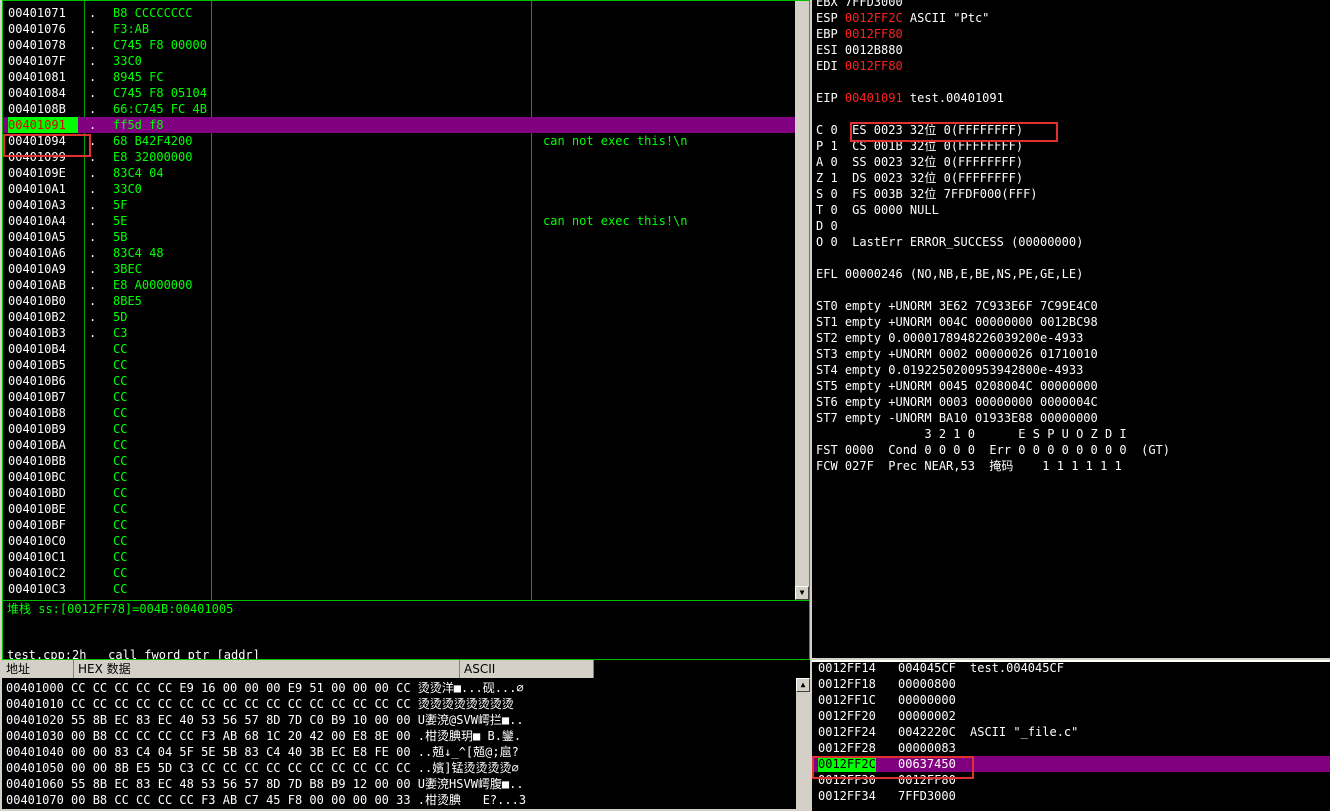 The height and width of the screenshot is (811, 1330). Describe the element at coordinates (153, 285) in the screenshot. I see `instruction-bytes: E8 A0000000` at that location.